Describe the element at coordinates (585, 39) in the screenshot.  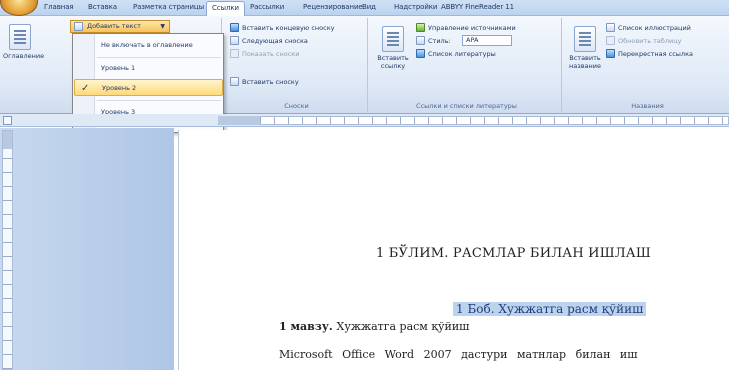
I see `caption-icon` at that location.